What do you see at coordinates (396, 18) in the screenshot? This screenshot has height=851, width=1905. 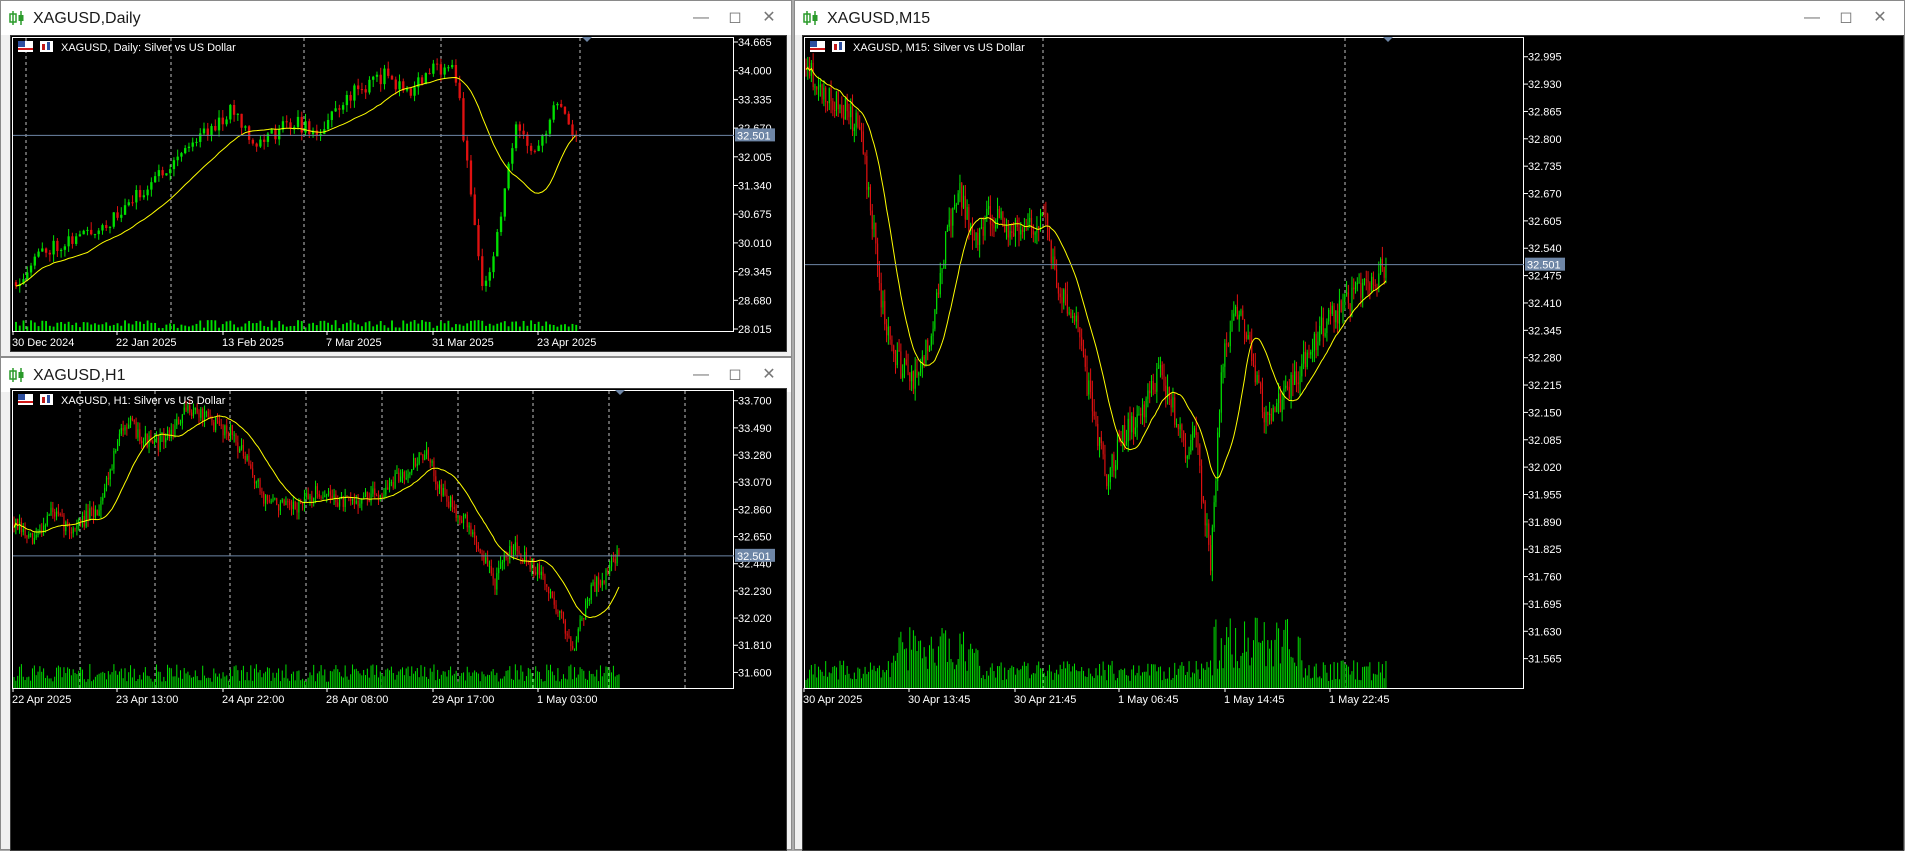 I see `title-bar: XAGUSD,Daily — ◻ ✕` at bounding box center [396, 18].